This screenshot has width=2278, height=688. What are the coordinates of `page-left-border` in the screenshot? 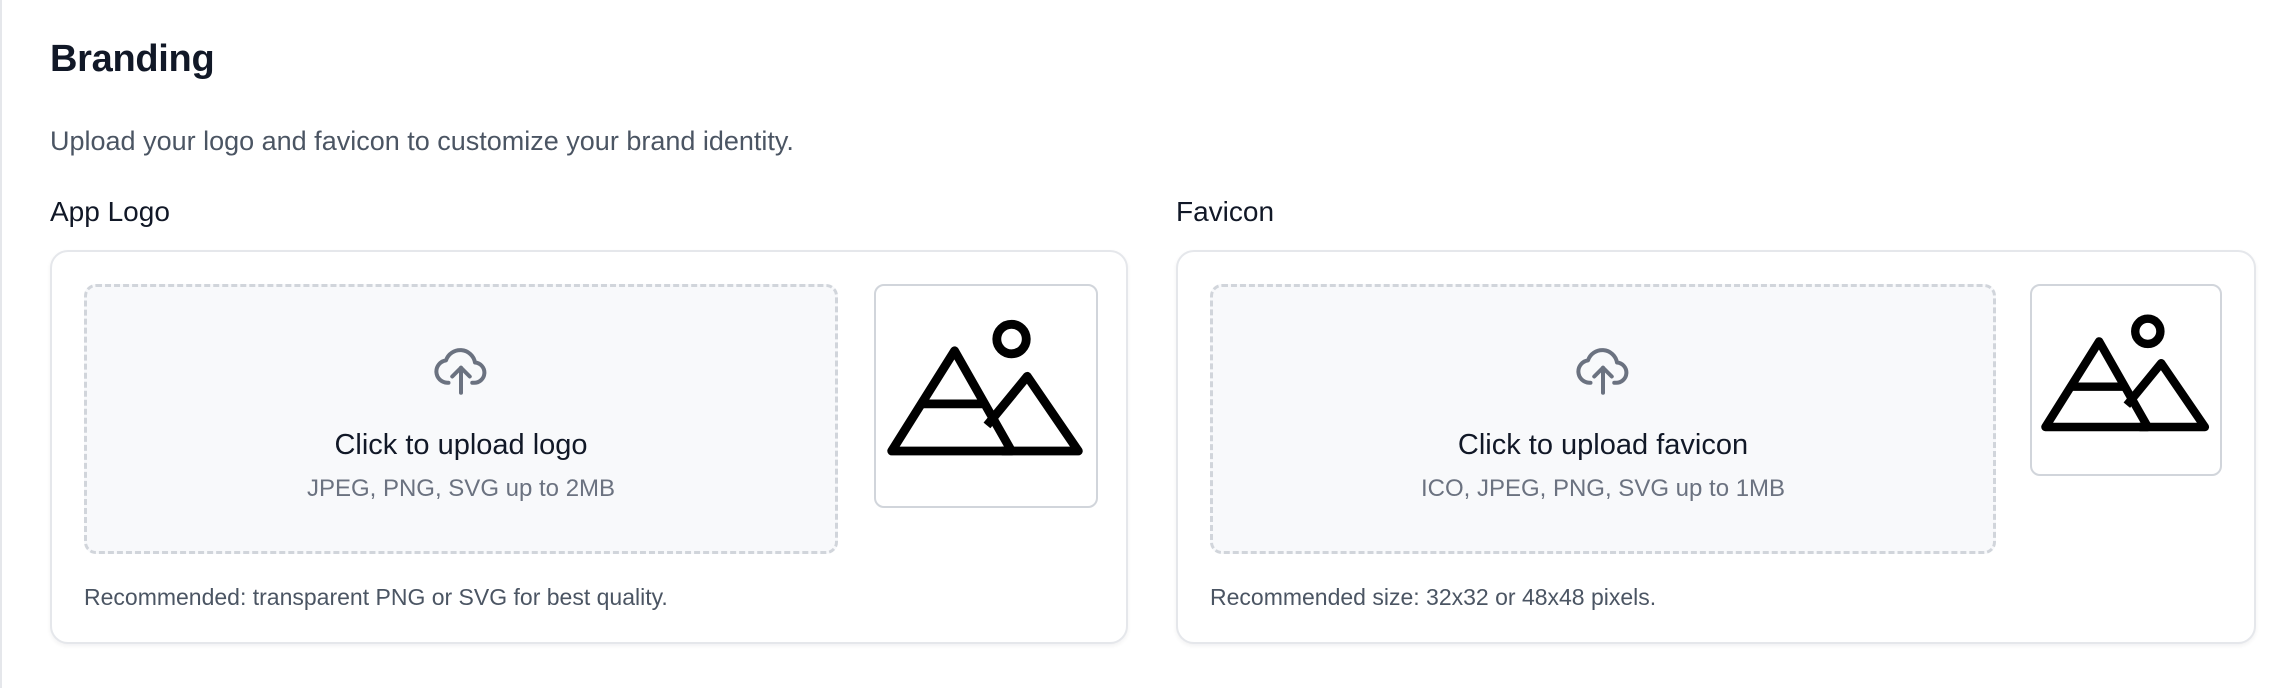 It's located at (1, 344).